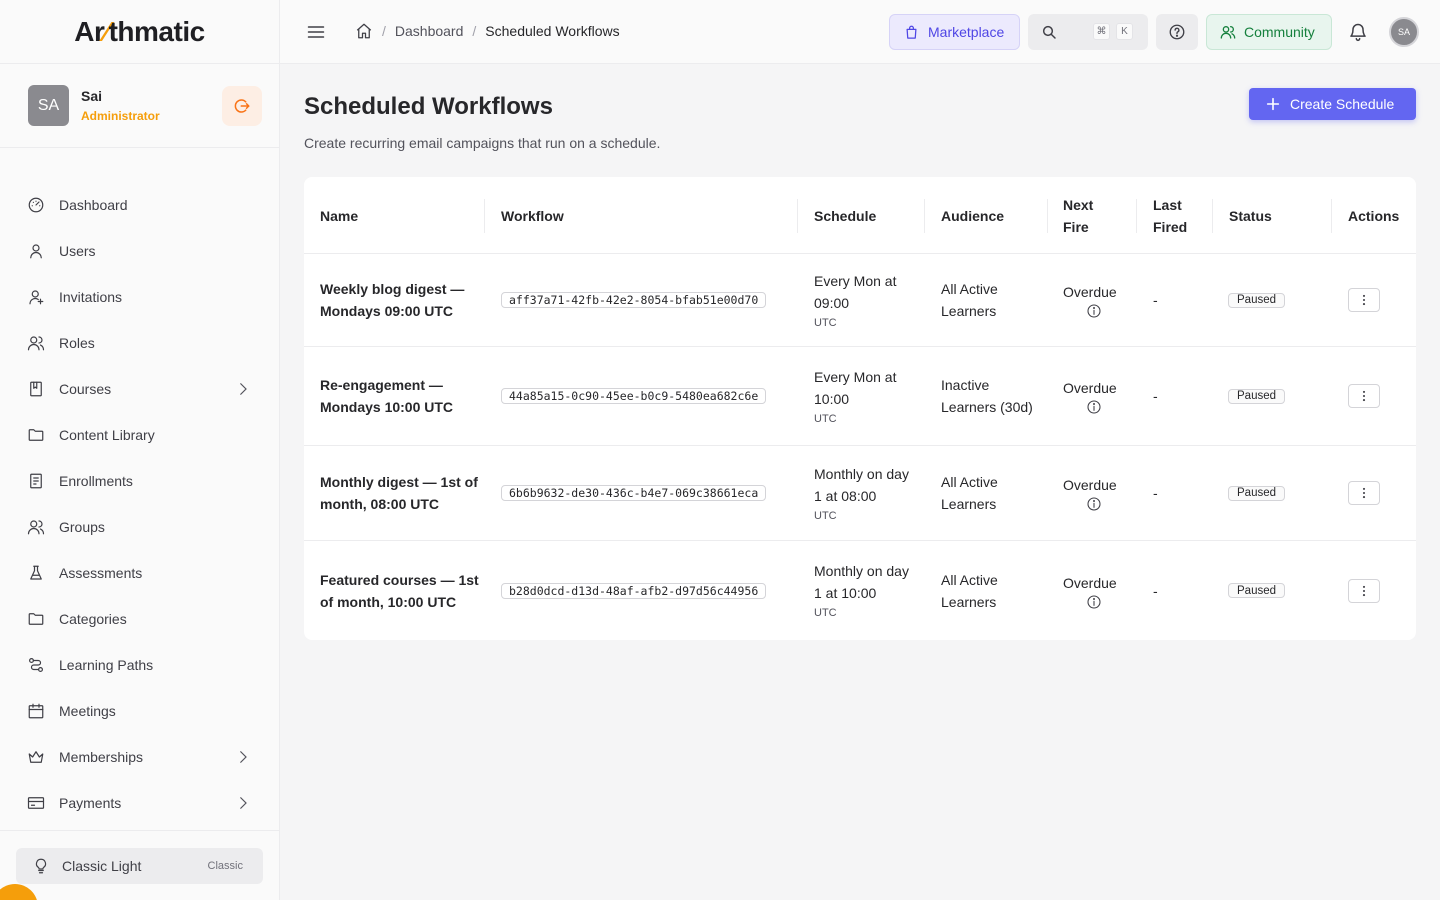  I want to click on col-actions: Actions, so click(1374, 215).